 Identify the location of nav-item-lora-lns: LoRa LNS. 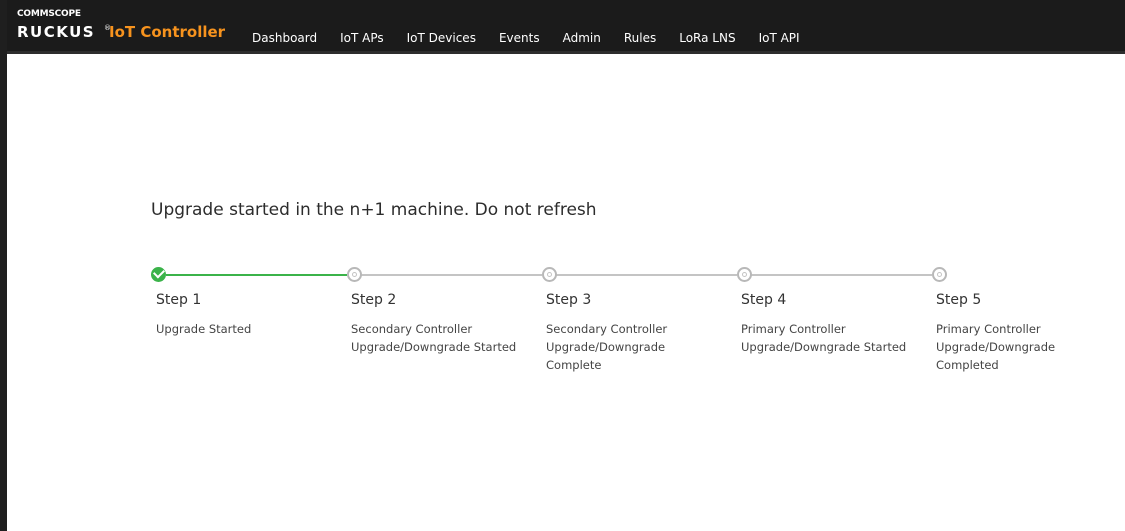
(707, 38).